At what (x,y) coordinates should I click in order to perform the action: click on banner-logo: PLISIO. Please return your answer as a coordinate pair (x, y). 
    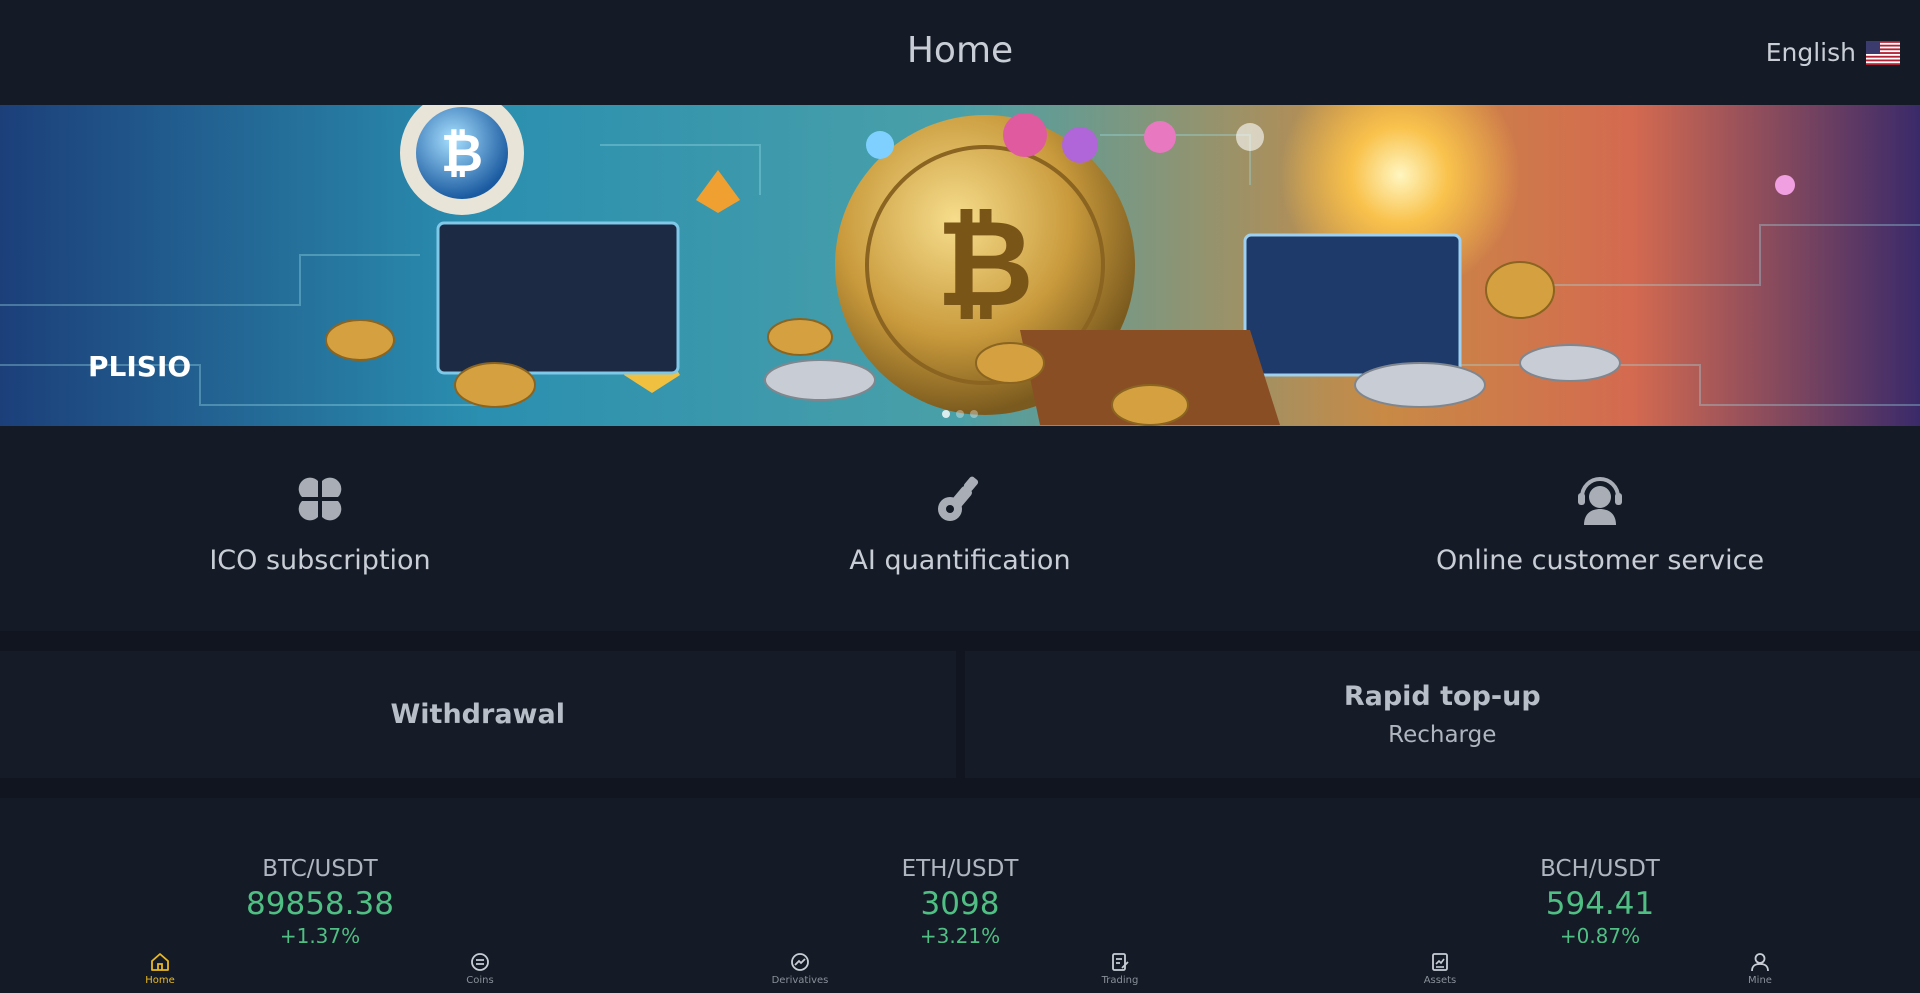
    Looking at the image, I should click on (139, 366).